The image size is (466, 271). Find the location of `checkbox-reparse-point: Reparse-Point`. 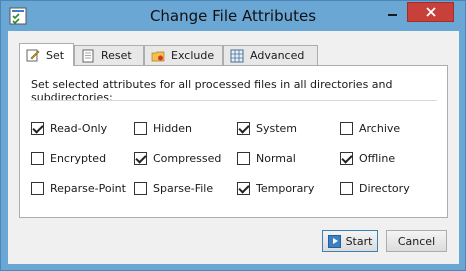

checkbox-reparse-point: Reparse-Point is located at coordinates (78, 188).